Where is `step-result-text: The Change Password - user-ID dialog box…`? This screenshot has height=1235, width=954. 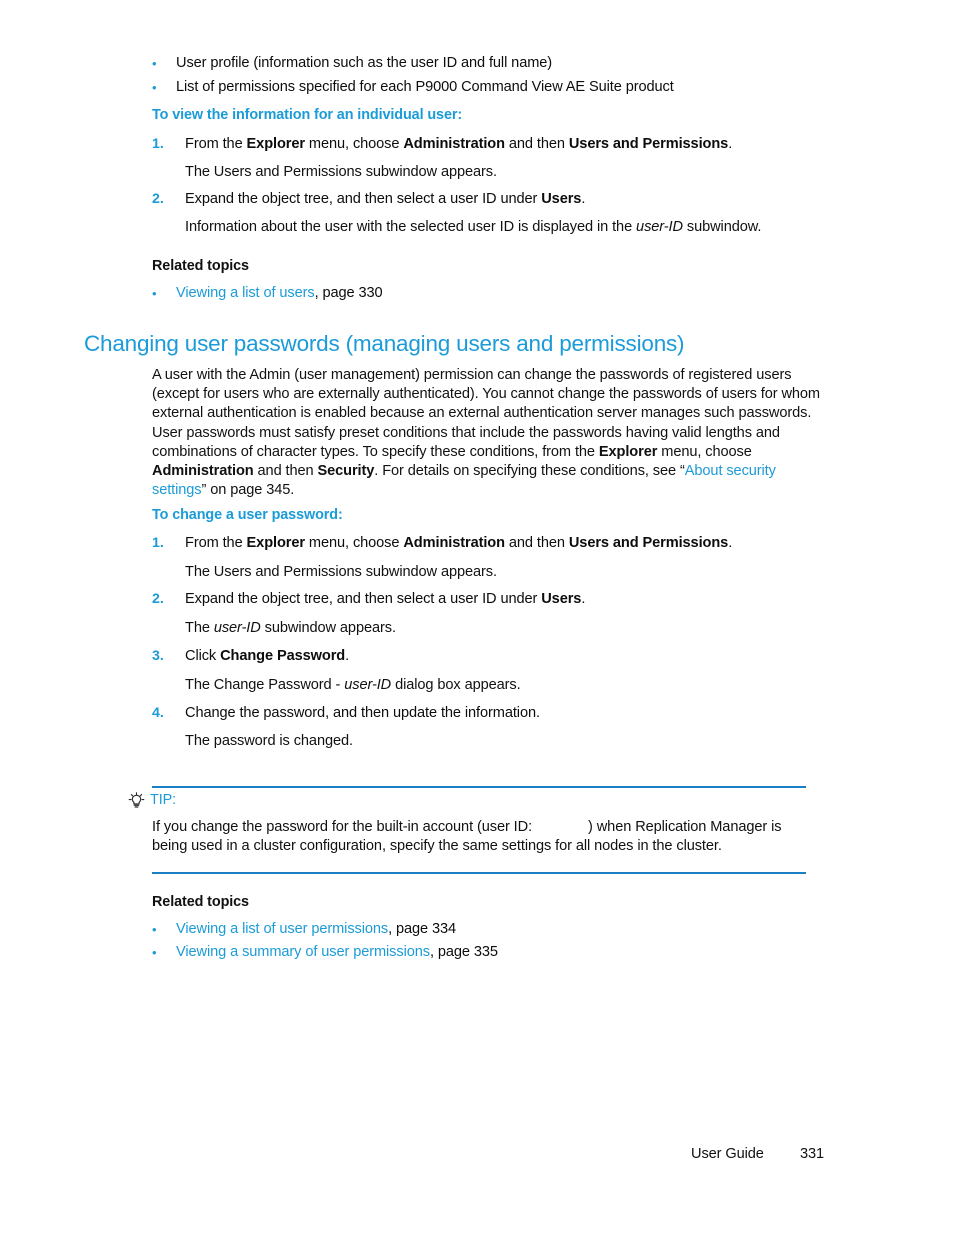
step-result-text: The Change Password - user-ID dialog box… is located at coordinates (535, 685).